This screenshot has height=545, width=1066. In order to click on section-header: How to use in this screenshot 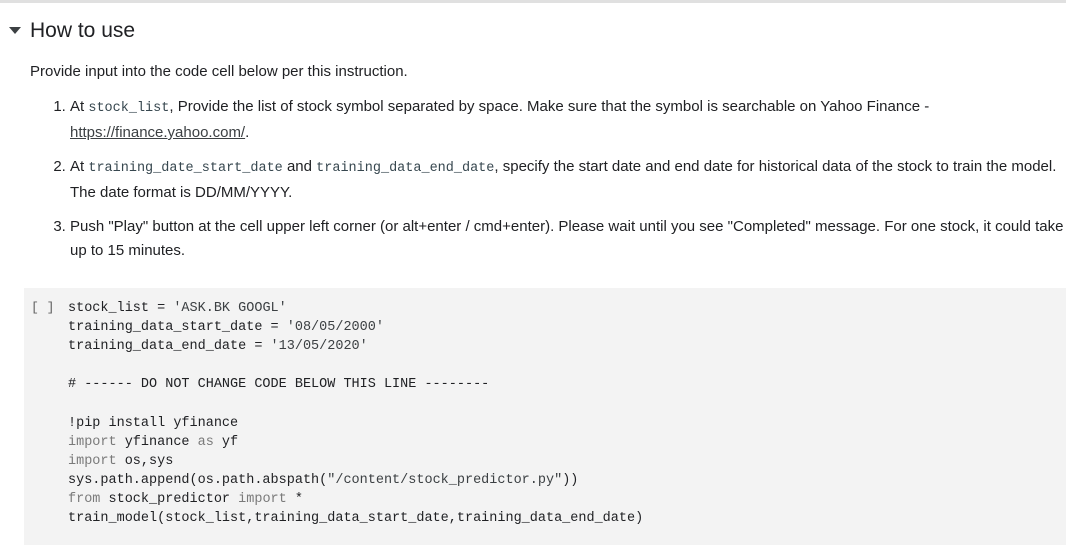, I will do `click(70, 31)`.